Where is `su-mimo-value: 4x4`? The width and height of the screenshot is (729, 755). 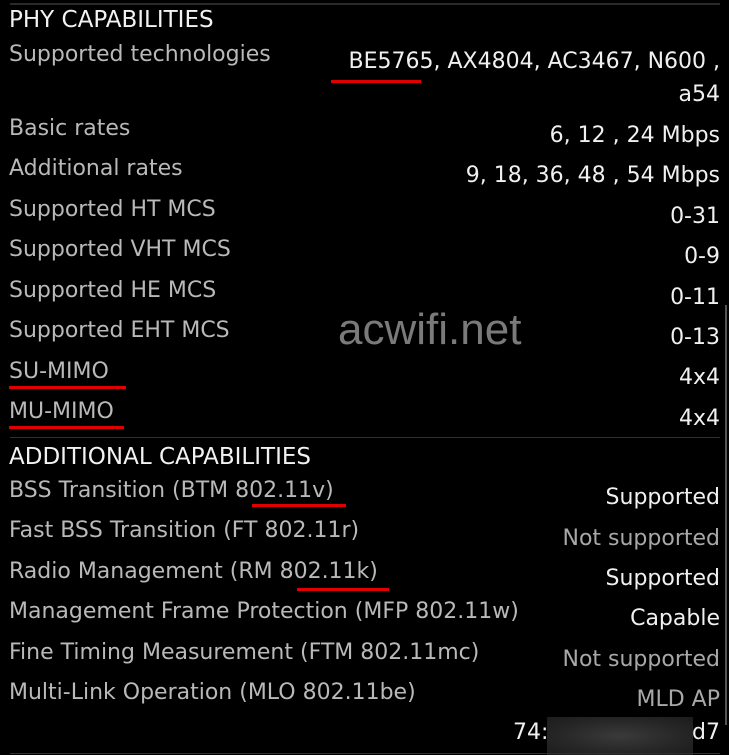
su-mimo-value: 4x4 is located at coordinates (699, 377).